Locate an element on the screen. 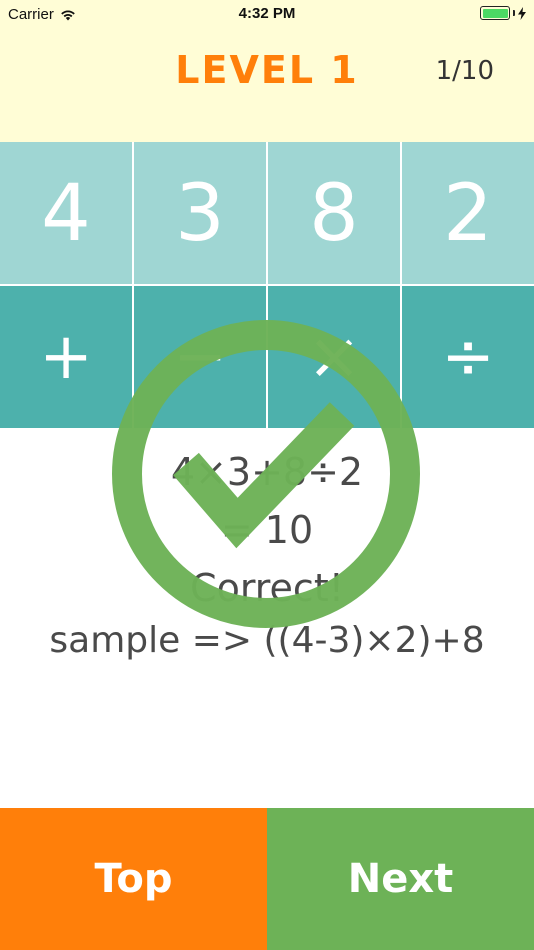 This screenshot has height=950, width=534. battery-icon is located at coordinates (495, 13).